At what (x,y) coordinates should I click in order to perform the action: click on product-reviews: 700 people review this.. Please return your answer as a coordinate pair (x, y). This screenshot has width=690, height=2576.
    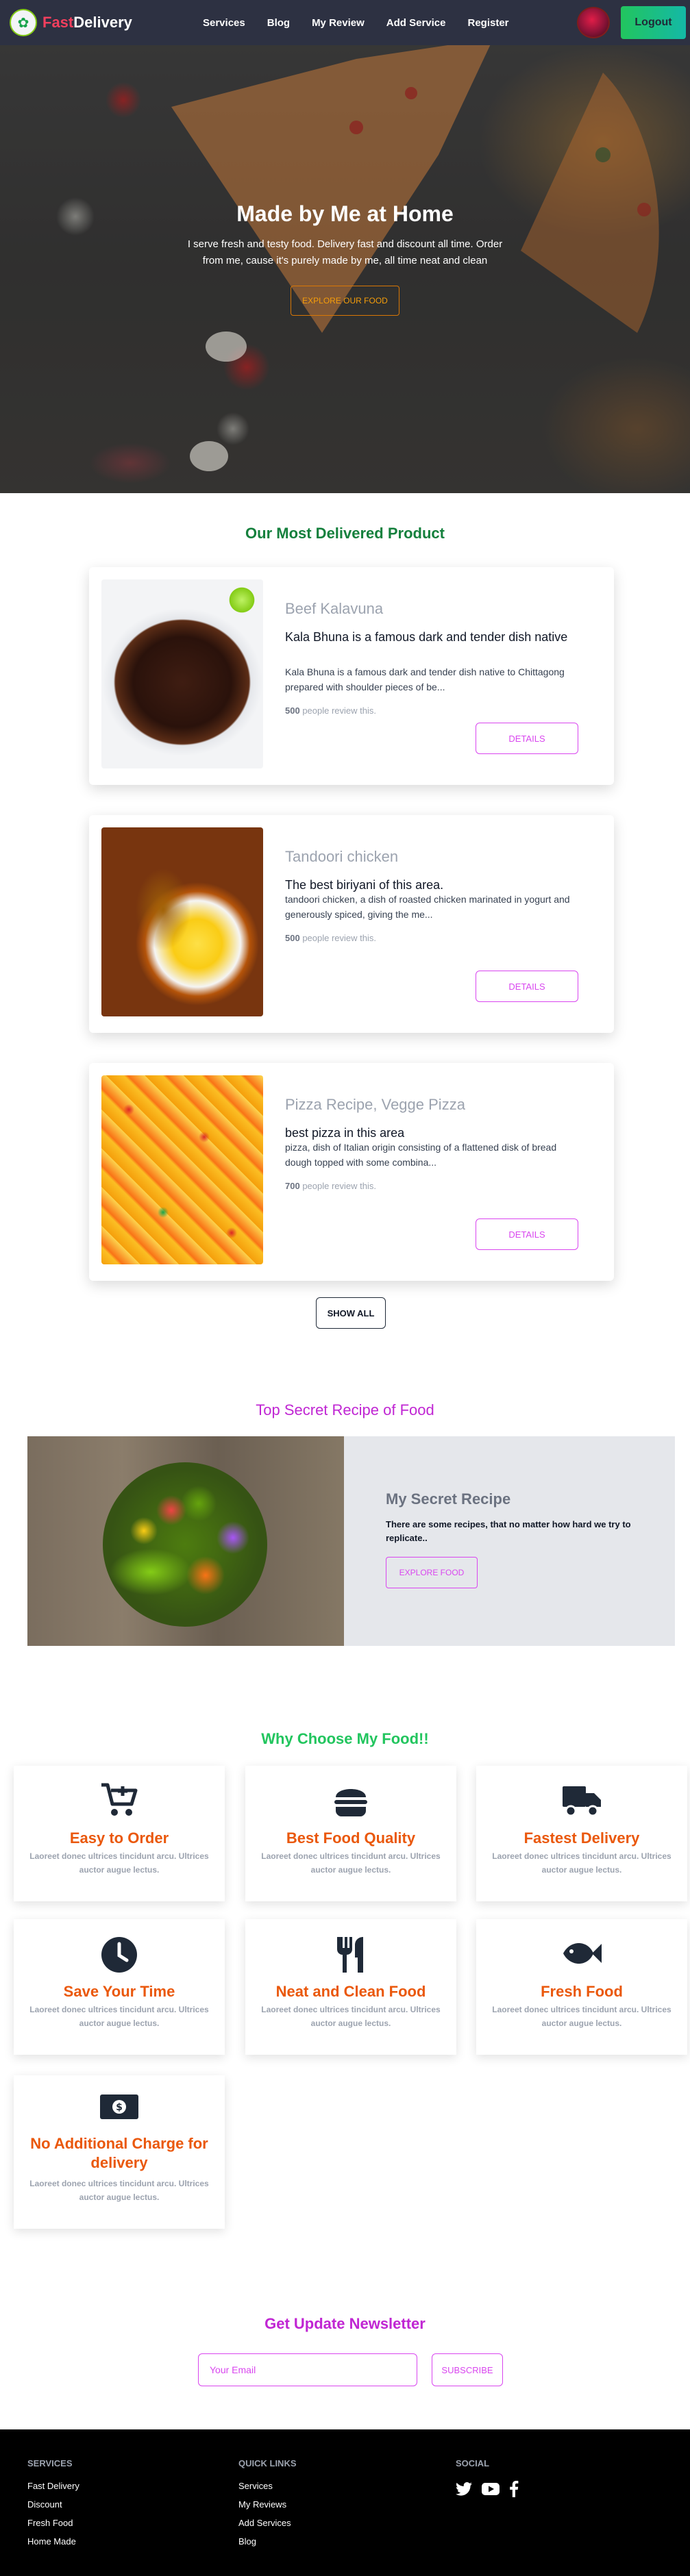
    Looking at the image, I should click on (331, 1186).